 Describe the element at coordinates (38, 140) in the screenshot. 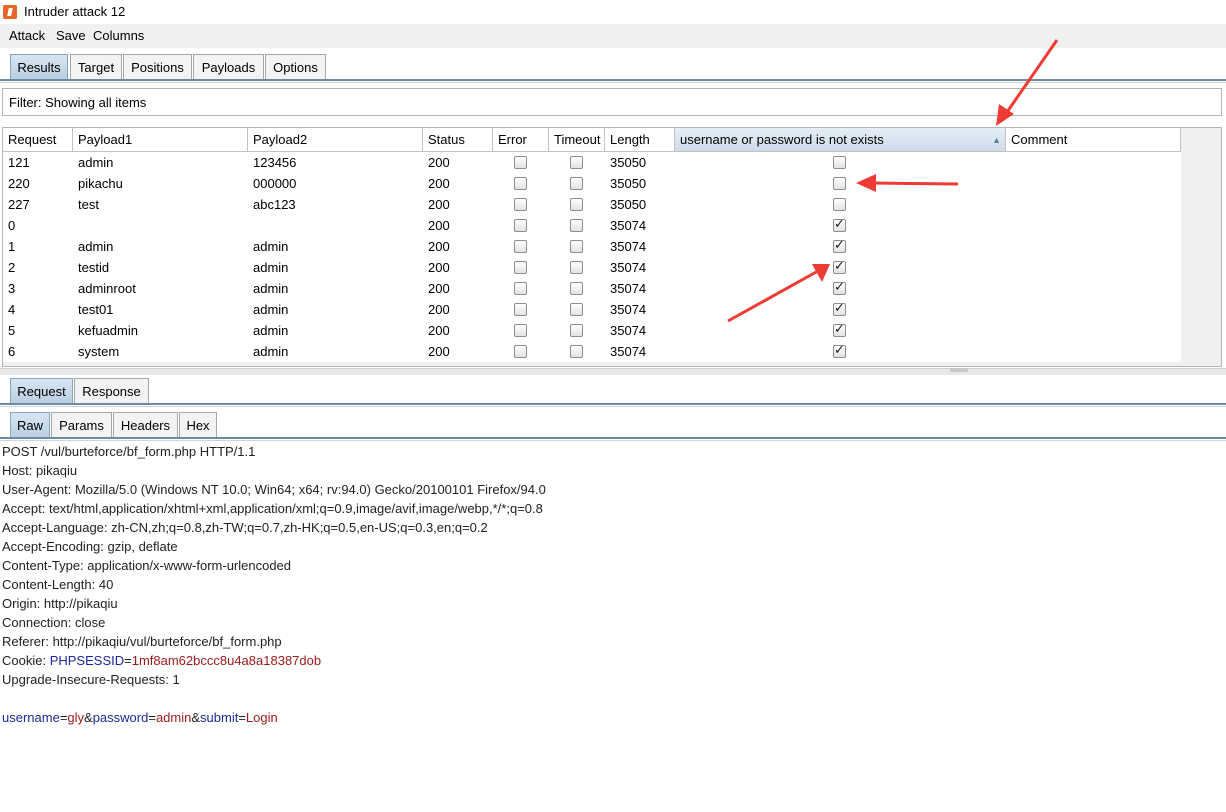

I see `col-request: Request` at that location.